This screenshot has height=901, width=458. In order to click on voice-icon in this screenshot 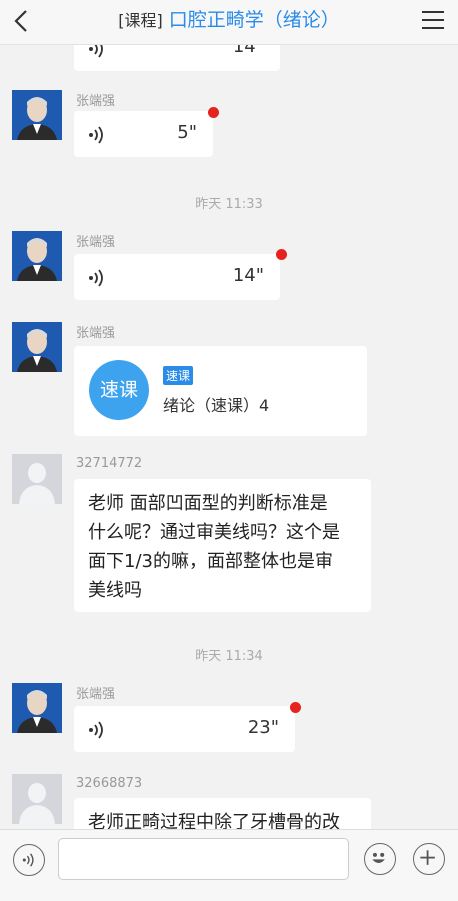, I will do `click(29, 860)`.